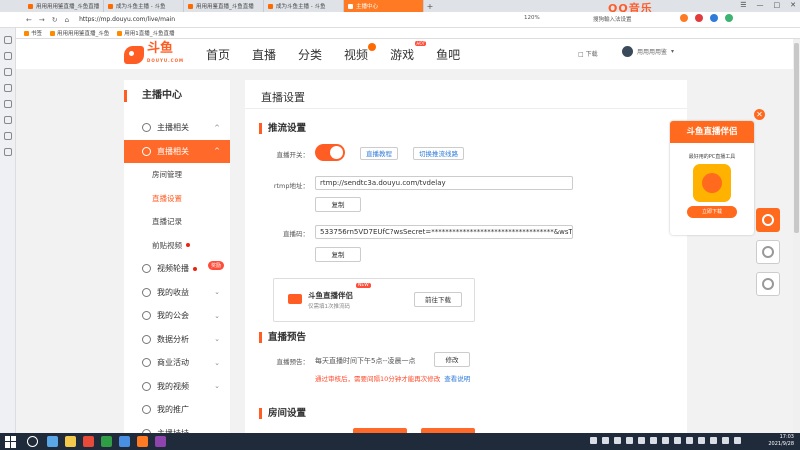 Image resolution: width=800 pixels, height=450 pixels. Describe the element at coordinates (438, 153) in the screenshot. I see `switch-line-link: 切换推流线路` at that location.